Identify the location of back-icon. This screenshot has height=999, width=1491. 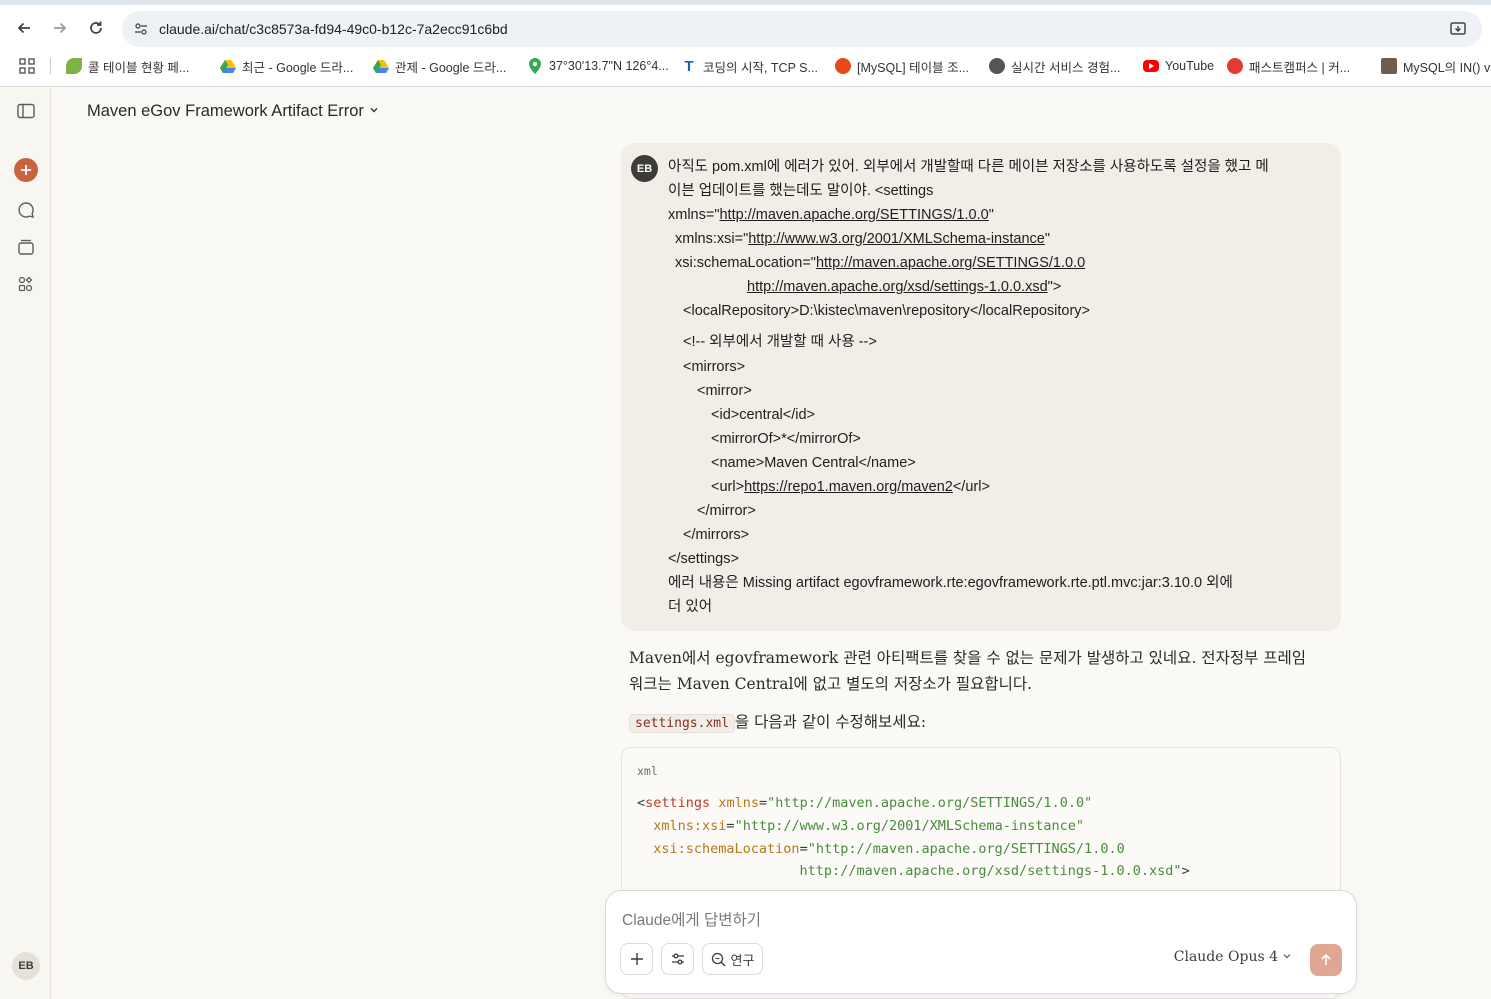
(24, 28).